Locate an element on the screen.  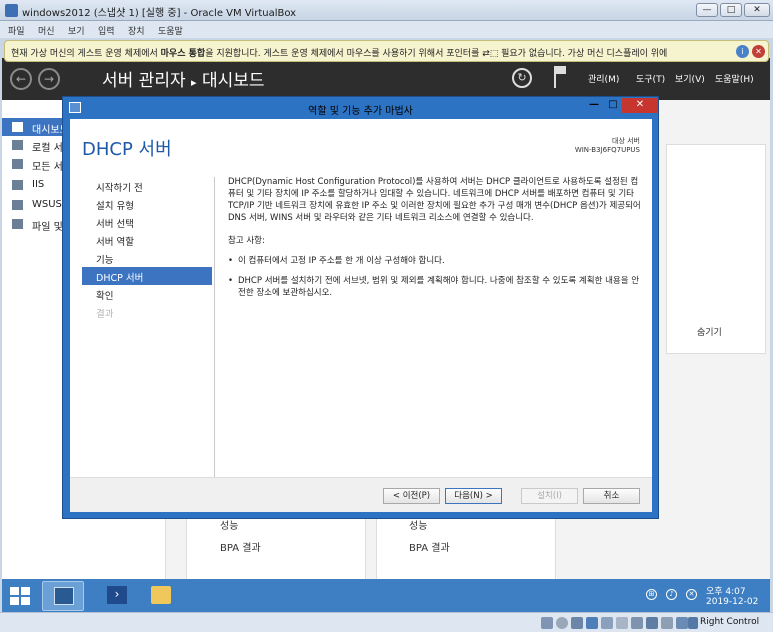
vbox-statusbar: Right Control is located at coordinates (386, 622).